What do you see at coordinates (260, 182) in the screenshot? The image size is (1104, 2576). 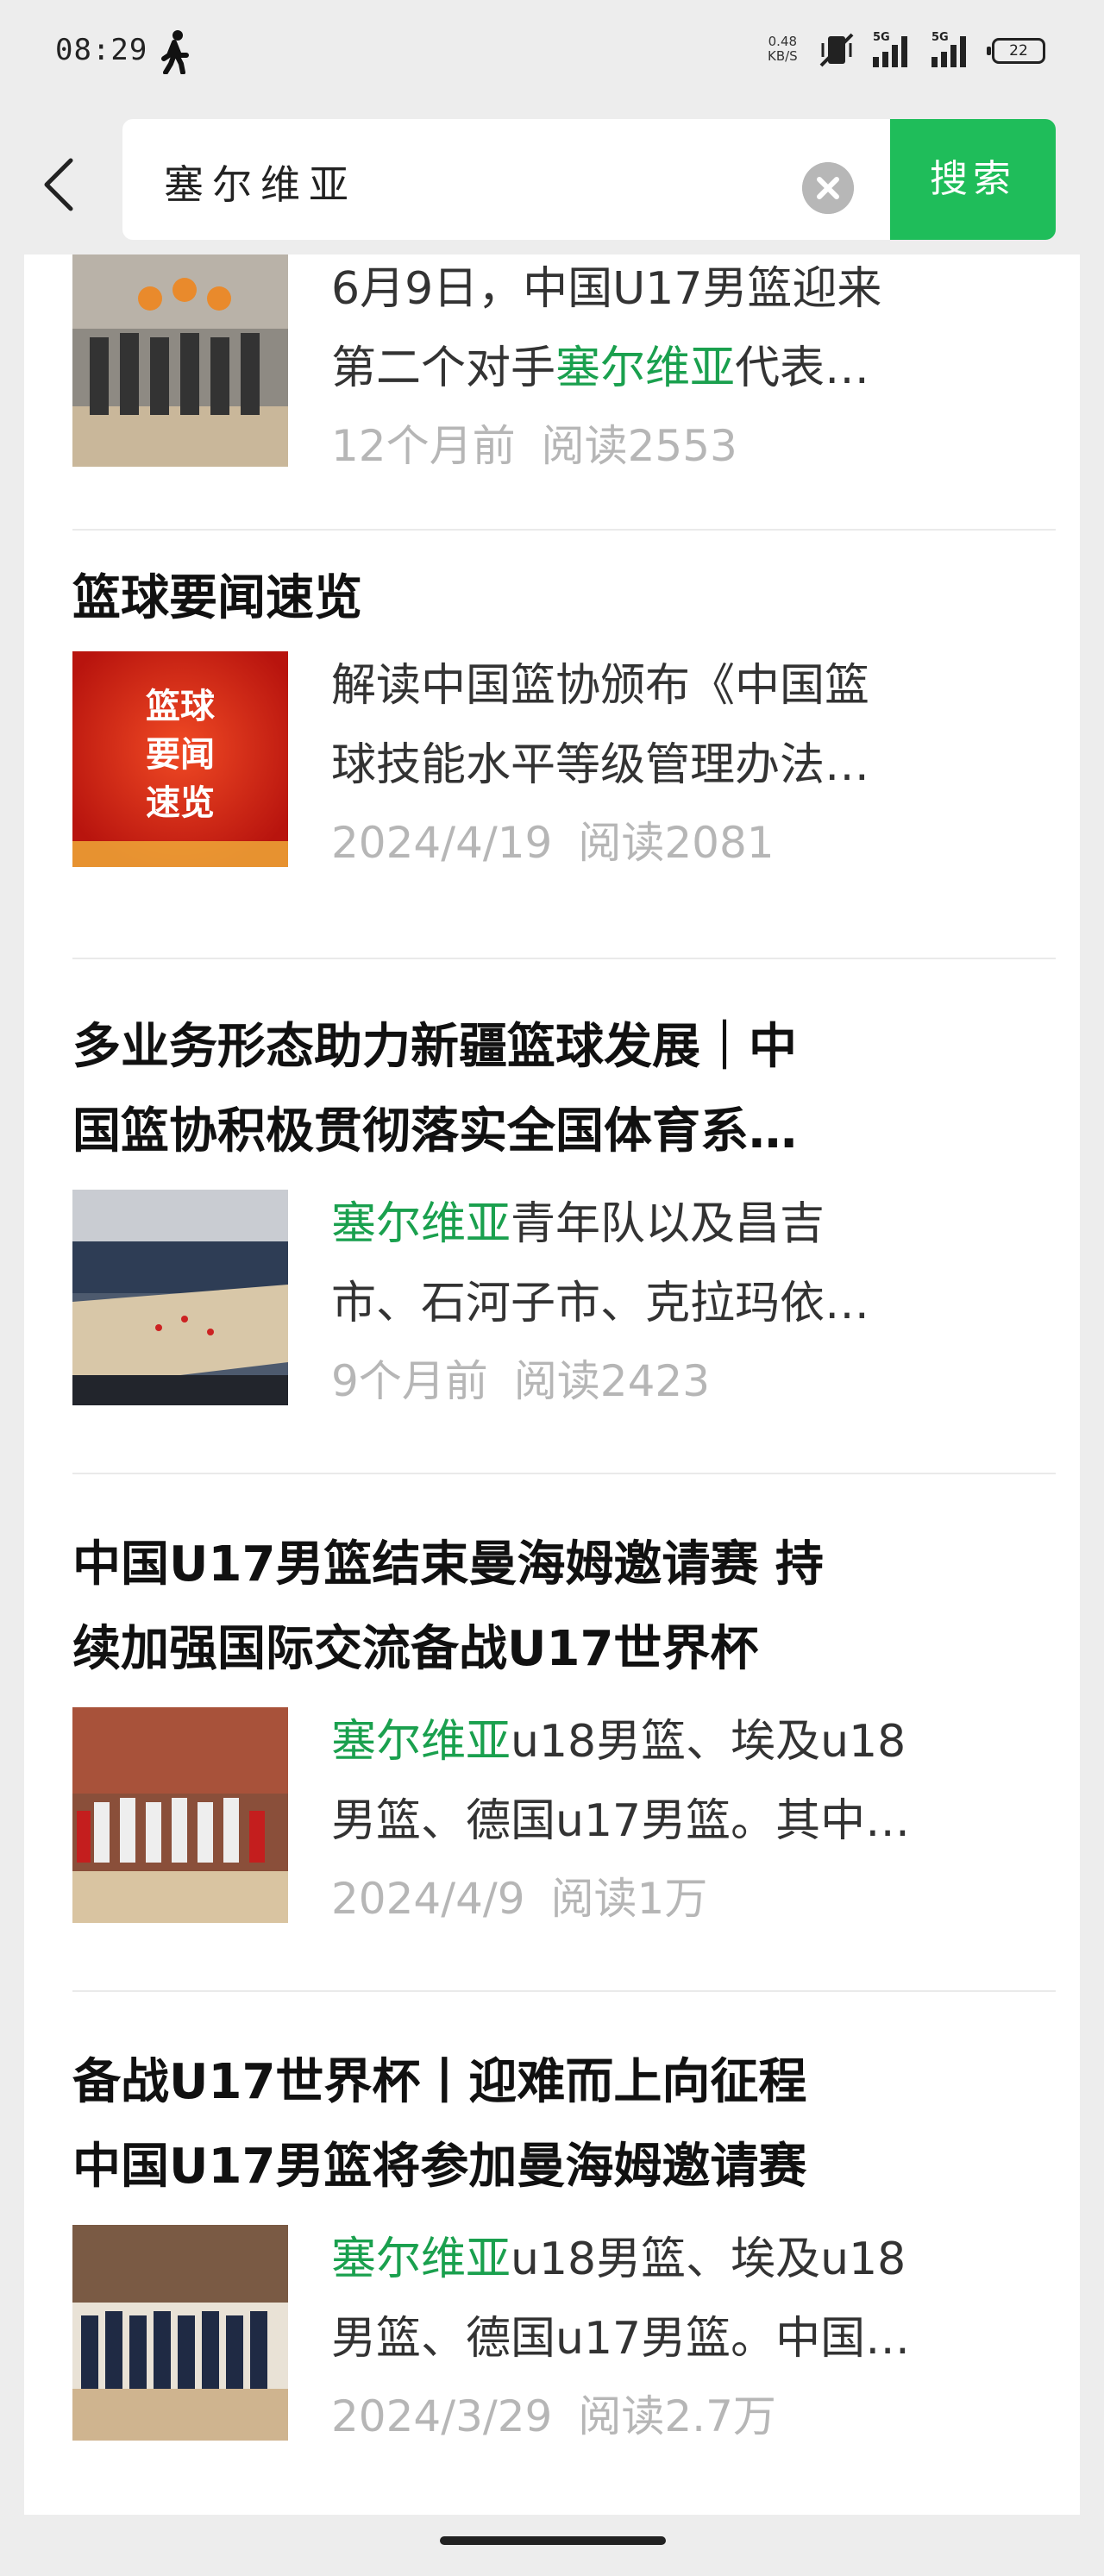 I see `search-query-text: 塞尔维亚` at bounding box center [260, 182].